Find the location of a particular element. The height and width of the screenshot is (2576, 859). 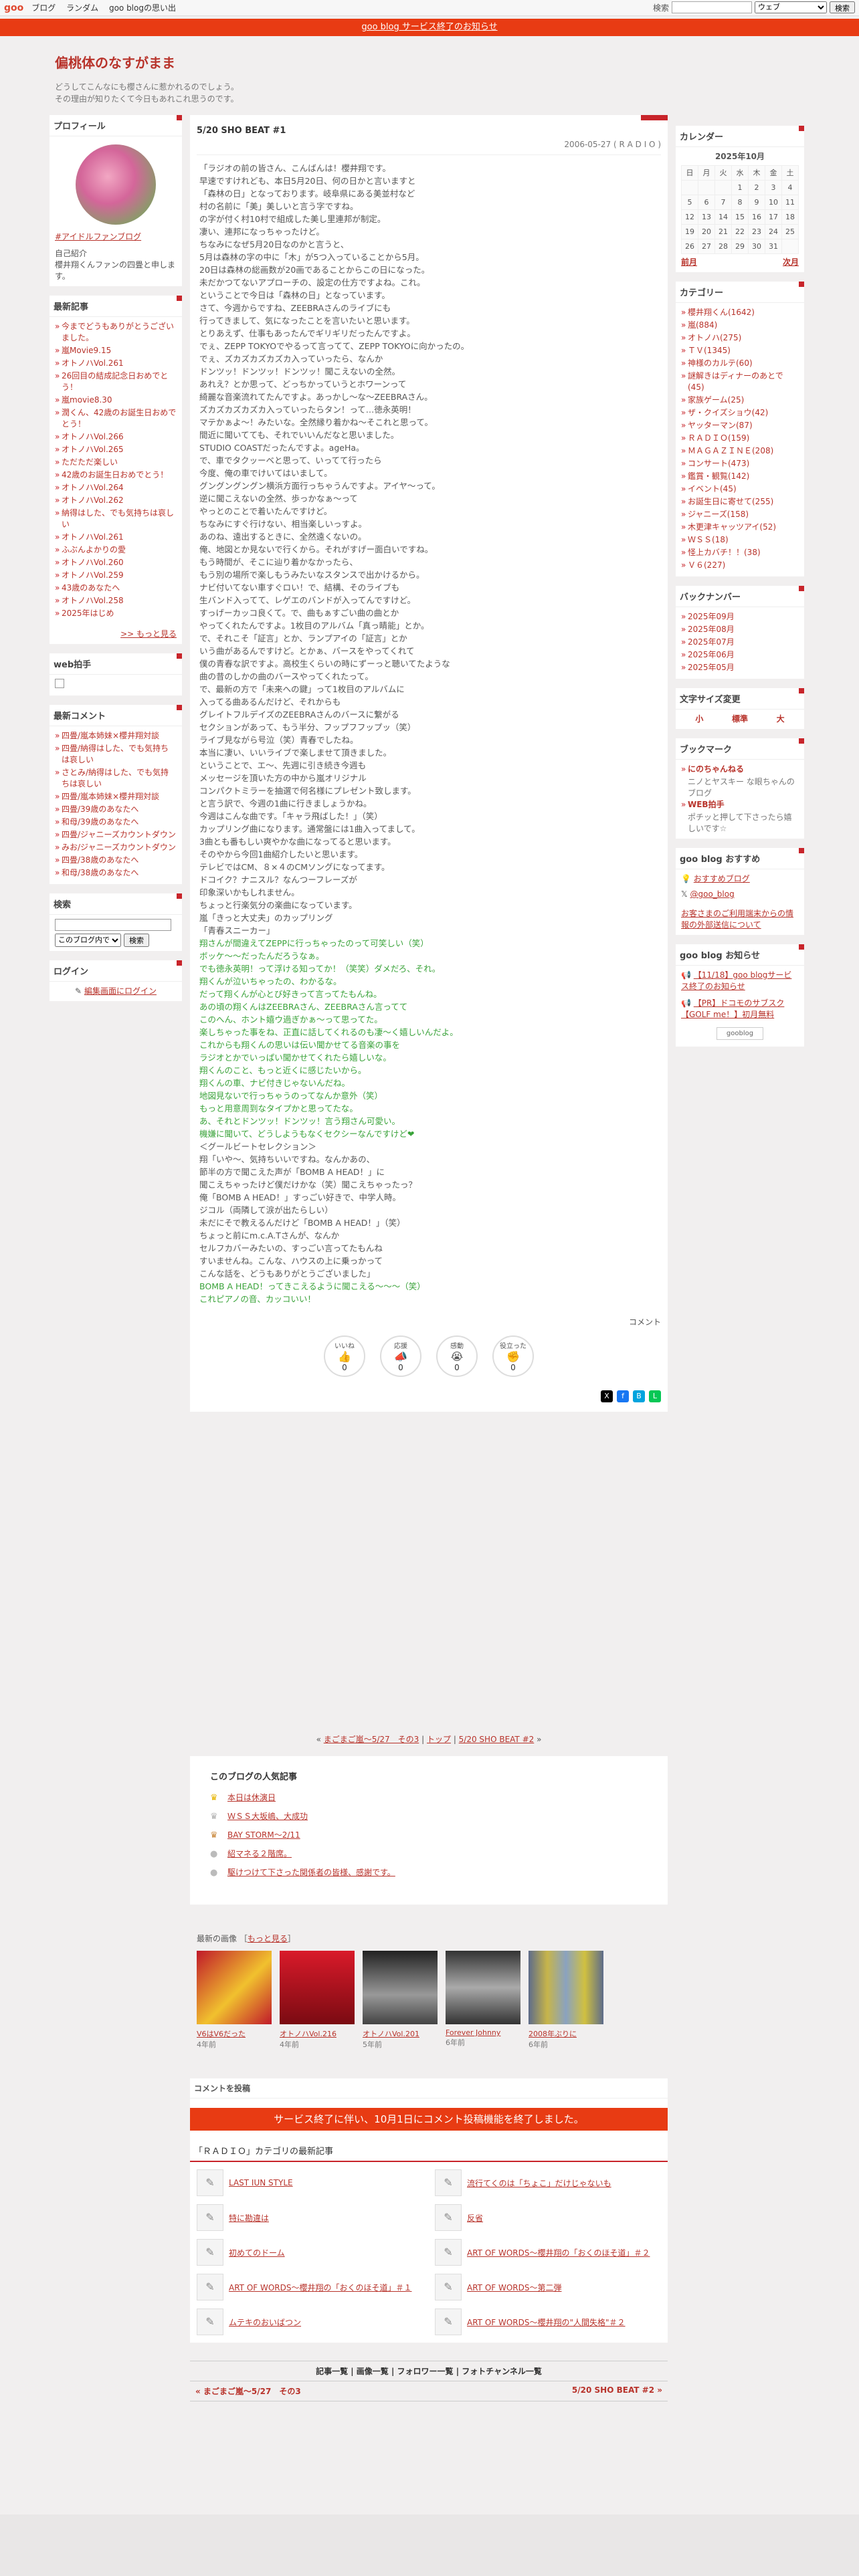

comment-link: コメント is located at coordinates (645, 1322).